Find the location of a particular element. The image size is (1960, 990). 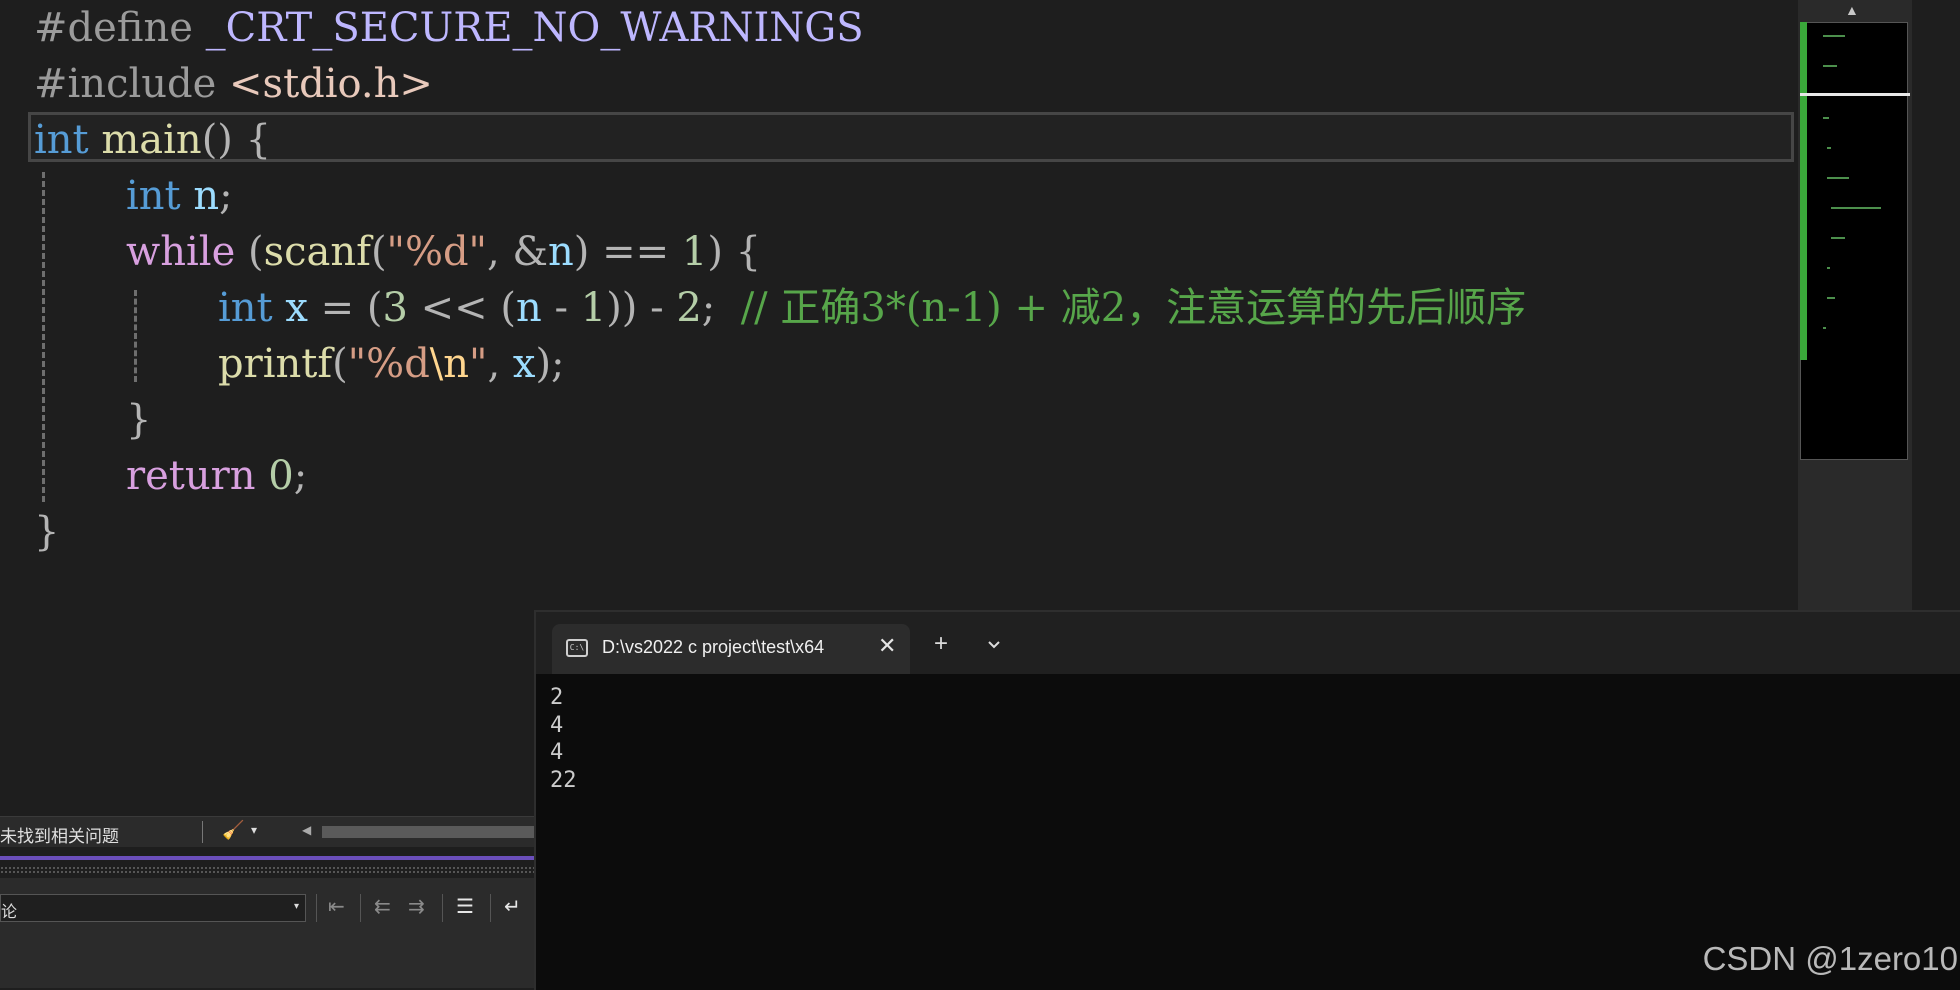

code-cleanup-icon: 🧹 is located at coordinates (233, 830).